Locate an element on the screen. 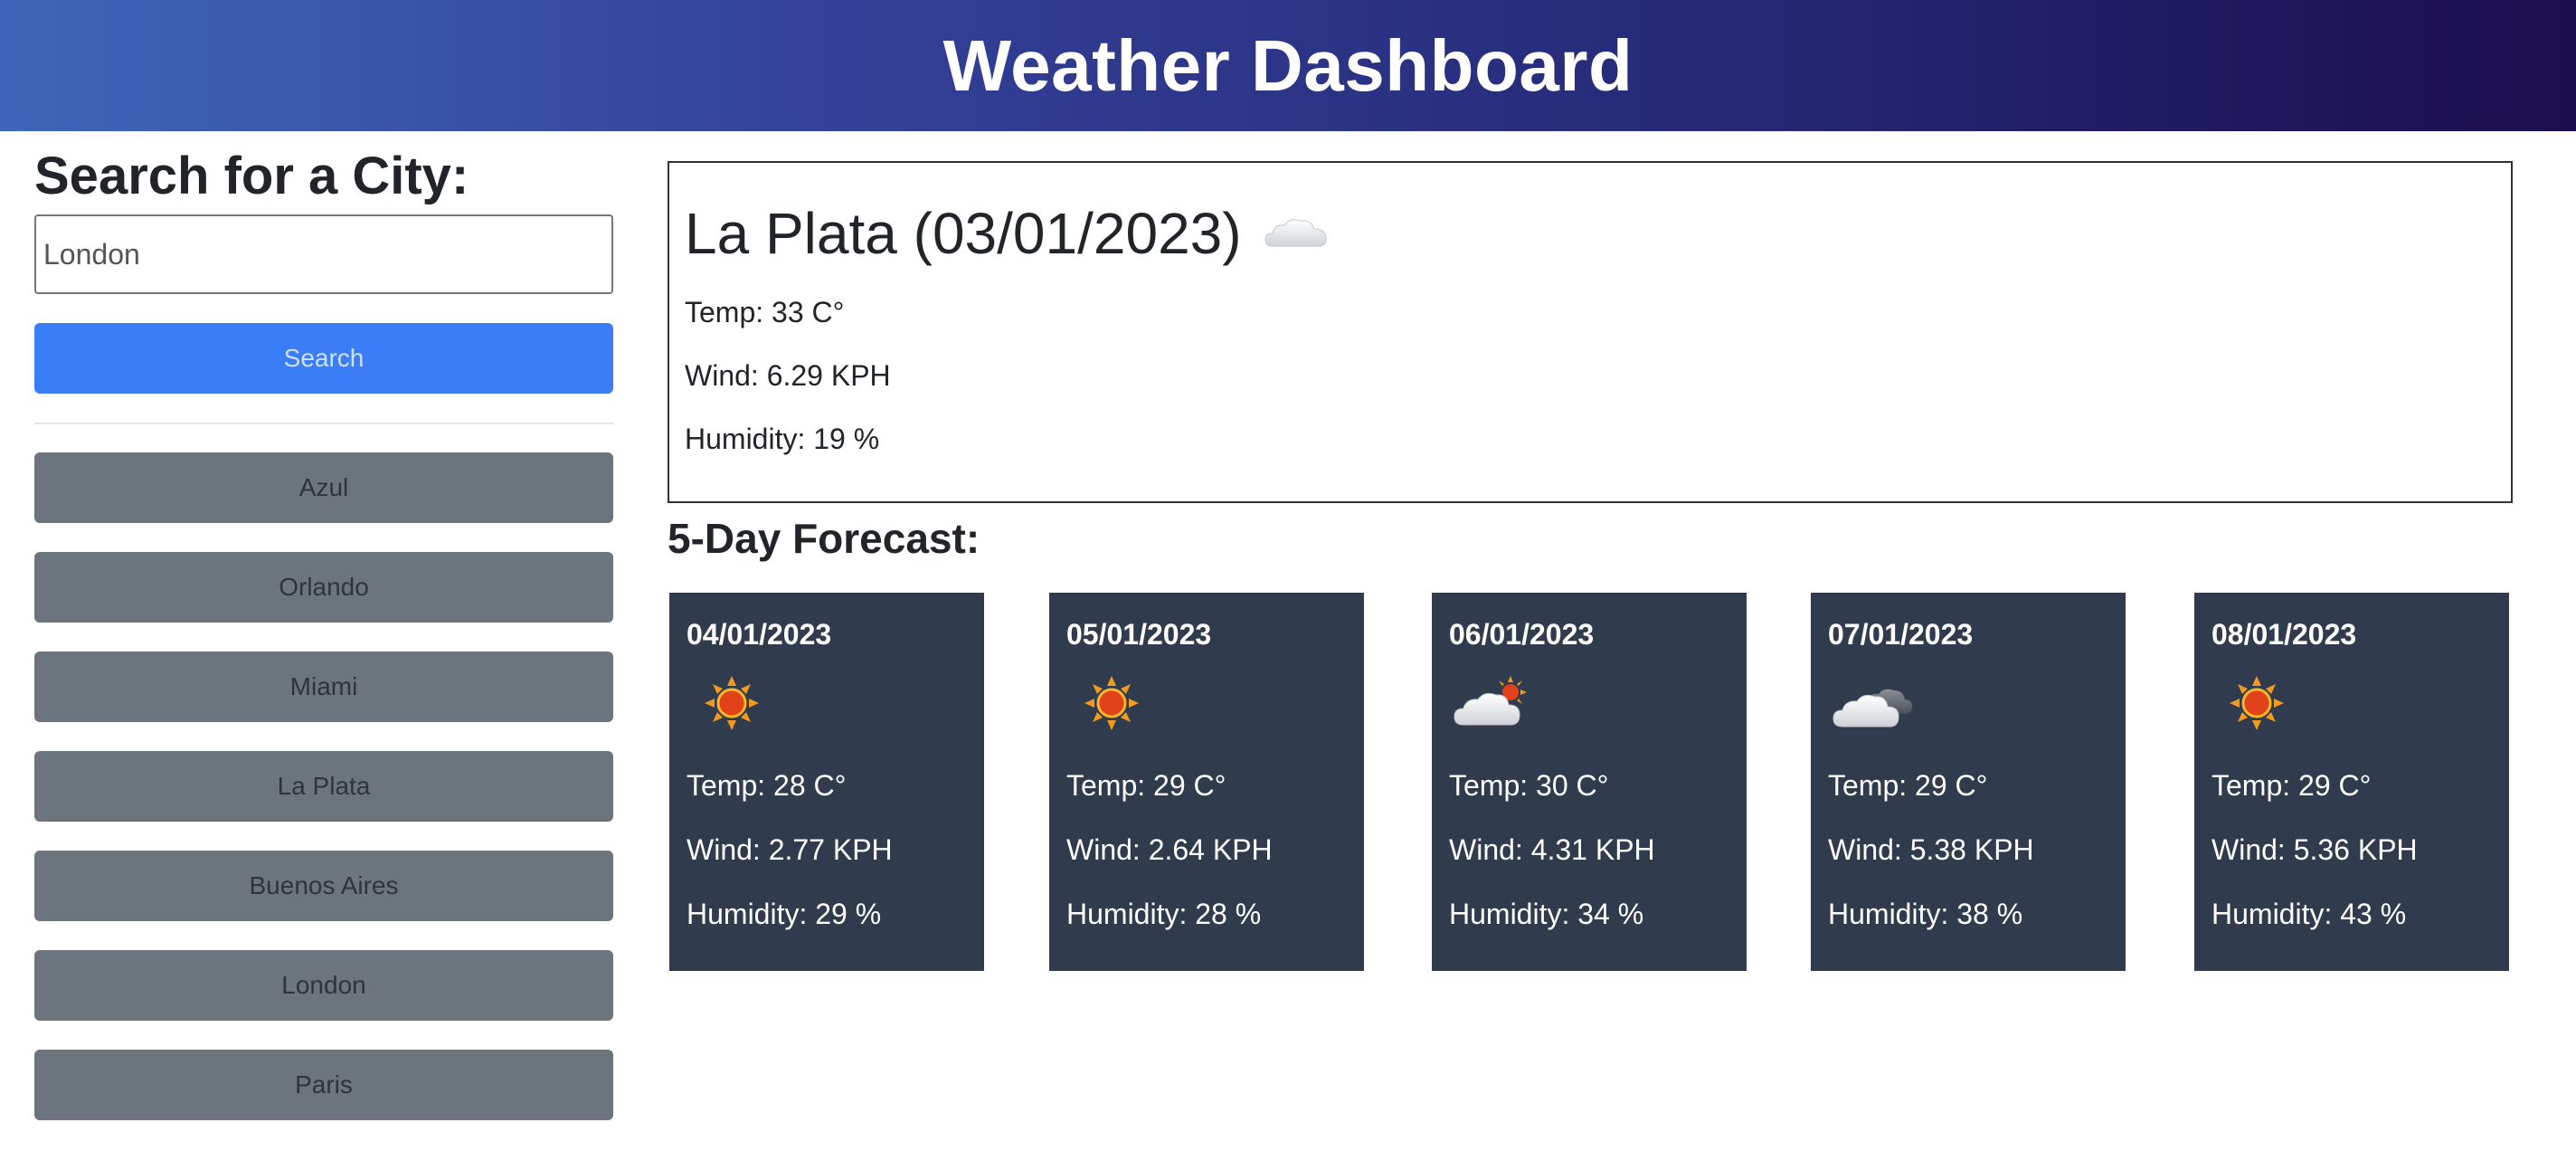  history-button-paris: Paris is located at coordinates (323, 1085).